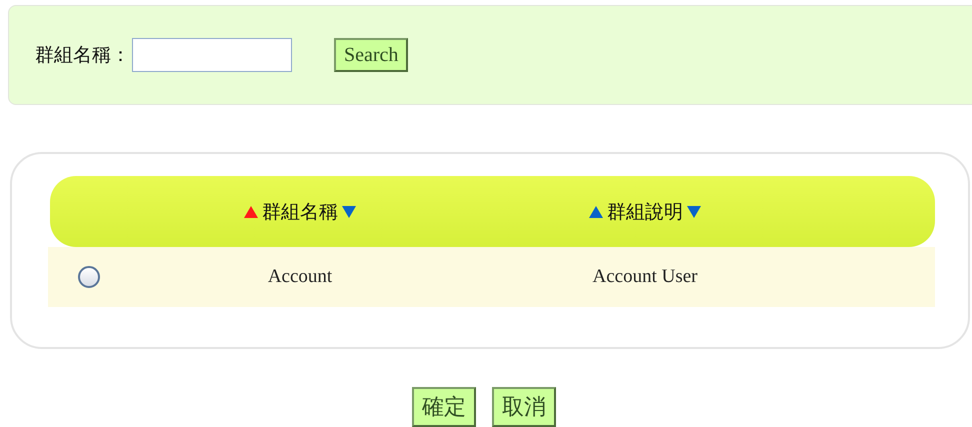 This screenshot has width=972, height=427. What do you see at coordinates (645, 211) in the screenshot?
I see `column-header: 群組說明` at bounding box center [645, 211].